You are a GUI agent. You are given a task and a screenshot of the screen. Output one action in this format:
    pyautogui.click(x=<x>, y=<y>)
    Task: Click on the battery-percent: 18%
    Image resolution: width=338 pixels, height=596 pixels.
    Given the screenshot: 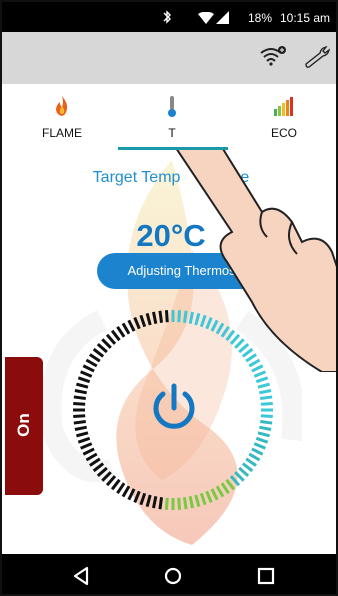 What is the action you would take?
    pyautogui.click(x=260, y=18)
    